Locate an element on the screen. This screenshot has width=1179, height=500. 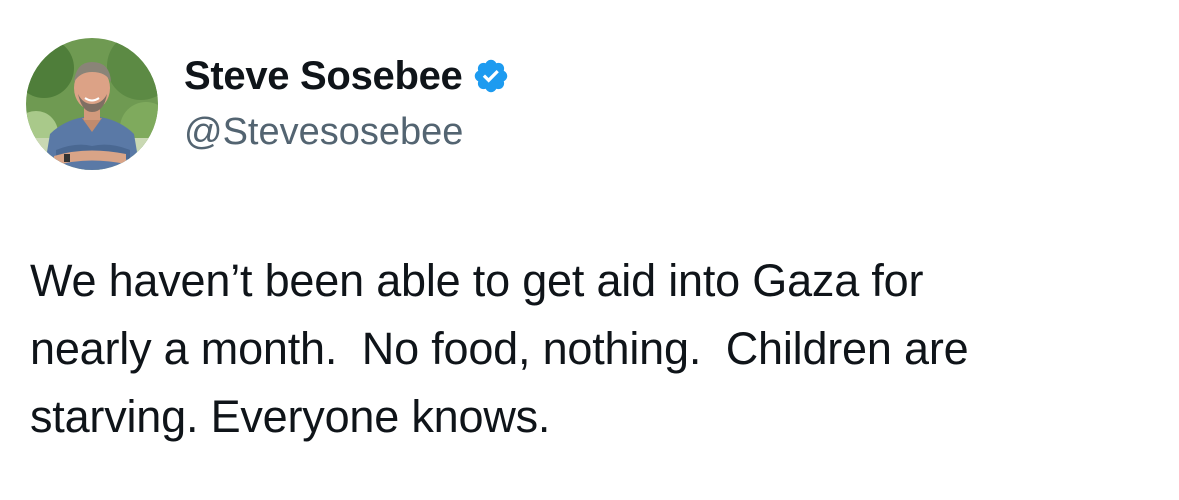
tweet-header: Steve Sosebee @Stevesosebee is located at coordinates (268, 104).